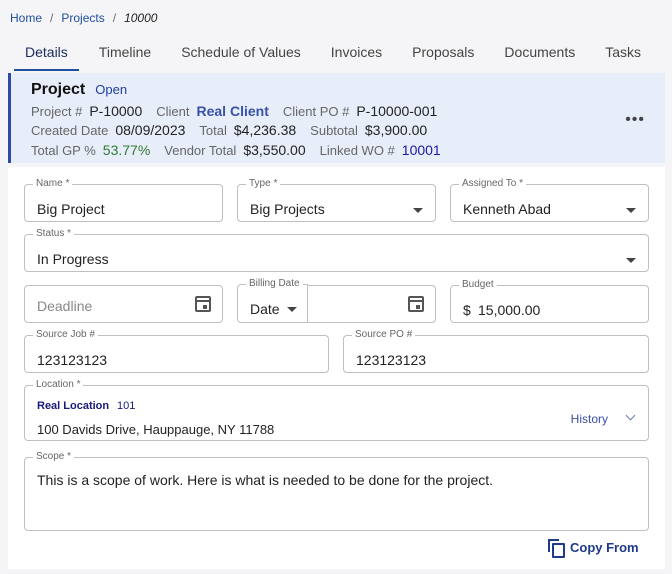  I want to click on billing-date-mode: Date, so click(265, 309).